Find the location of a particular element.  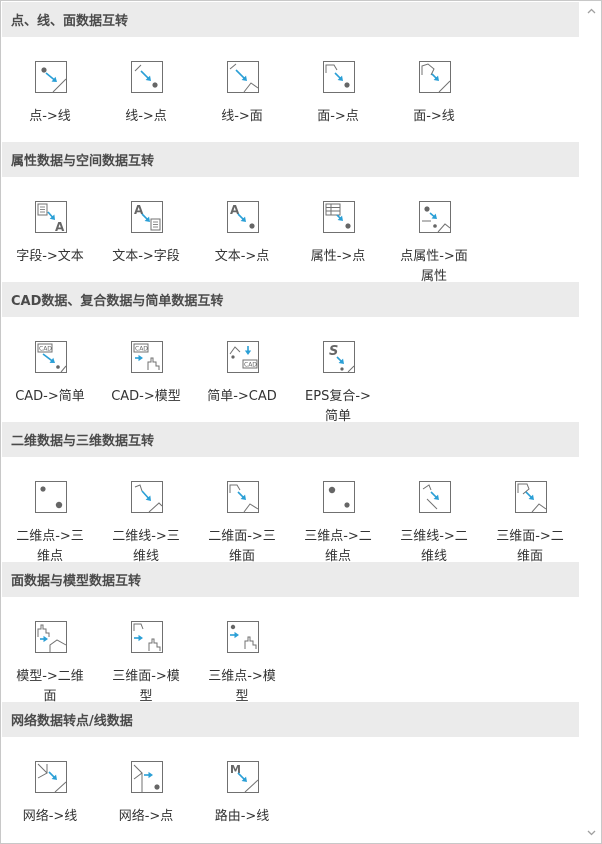

attribute-to-point-icon is located at coordinates (339, 217).